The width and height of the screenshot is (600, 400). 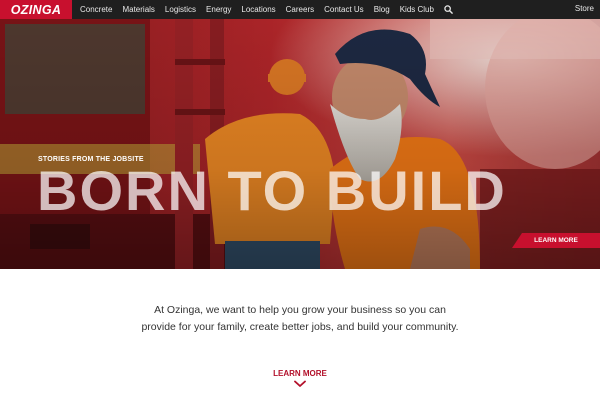 What do you see at coordinates (272, 190) in the screenshot?
I see `hero-headline: BORN TO BUILD` at bounding box center [272, 190].